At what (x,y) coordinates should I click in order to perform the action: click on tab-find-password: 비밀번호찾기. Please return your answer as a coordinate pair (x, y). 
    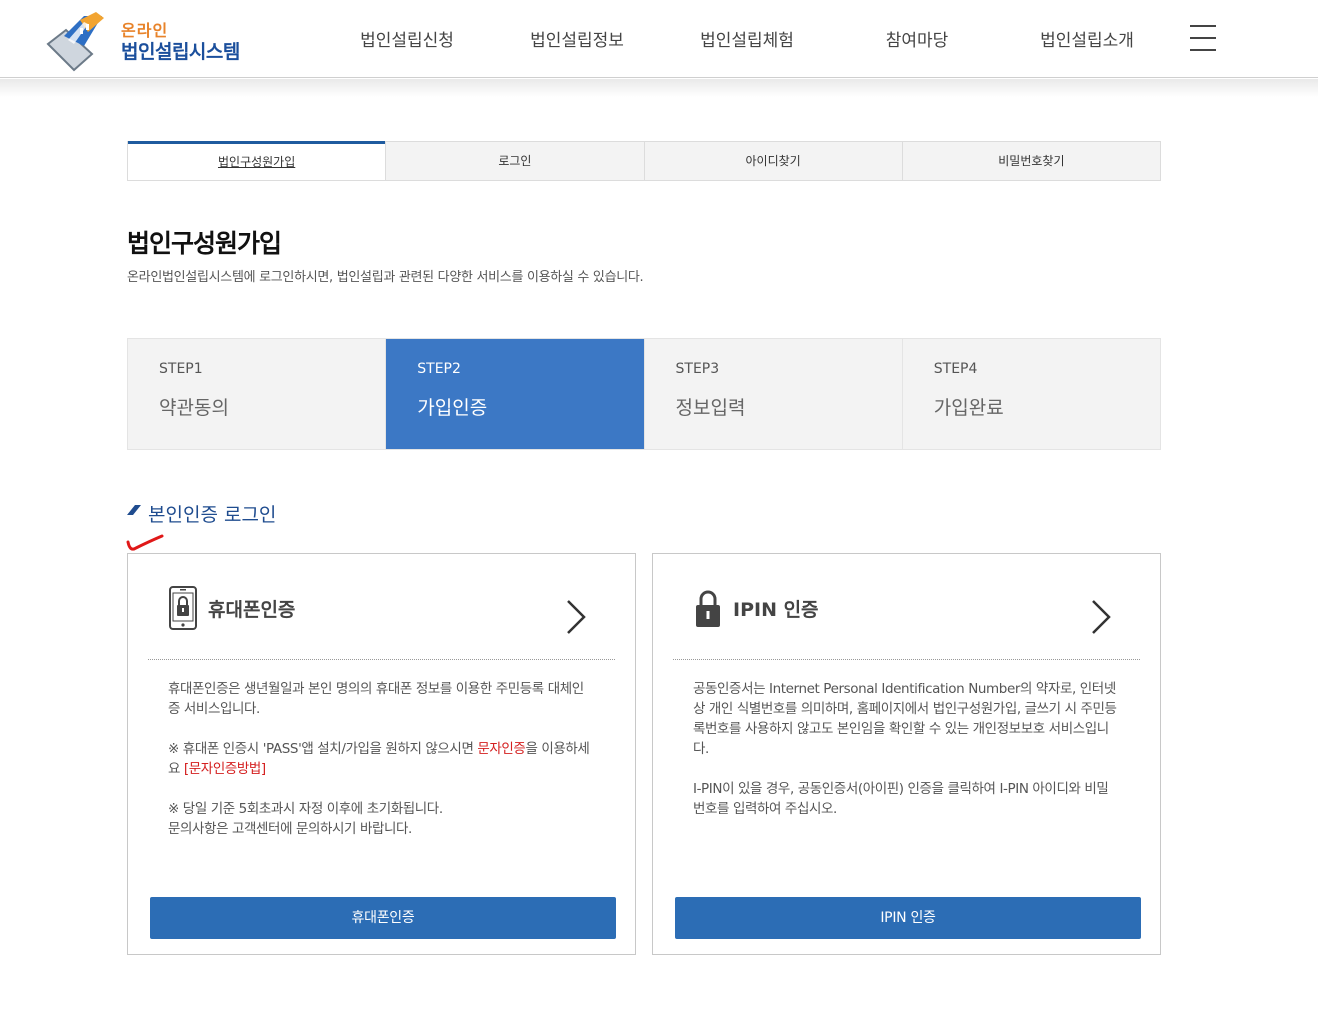
    Looking at the image, I should click on (1030, 160).